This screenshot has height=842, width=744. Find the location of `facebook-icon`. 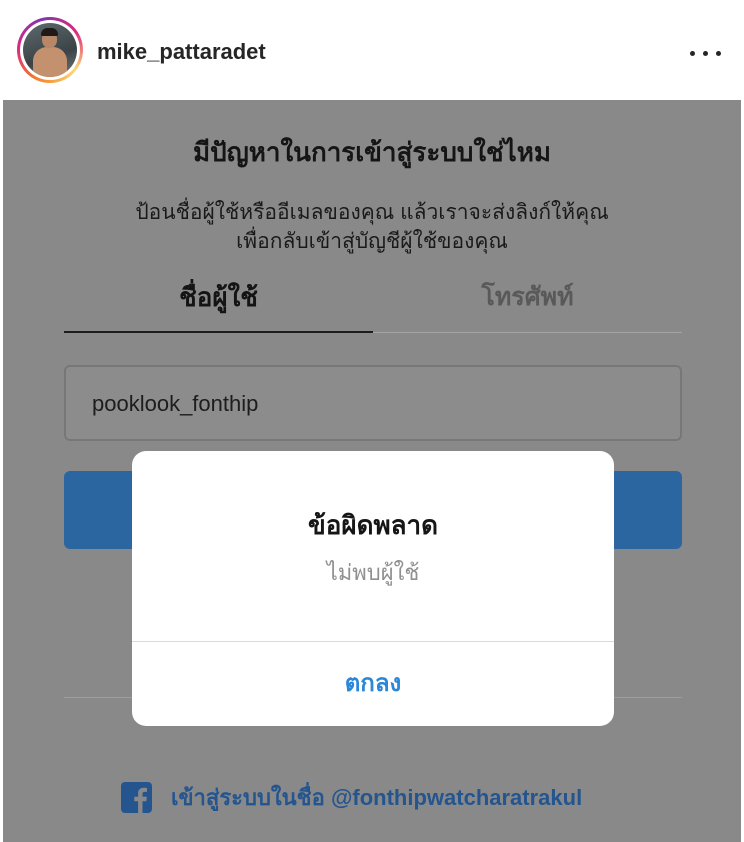

facebook-icon is located at coordinates (136, 797).